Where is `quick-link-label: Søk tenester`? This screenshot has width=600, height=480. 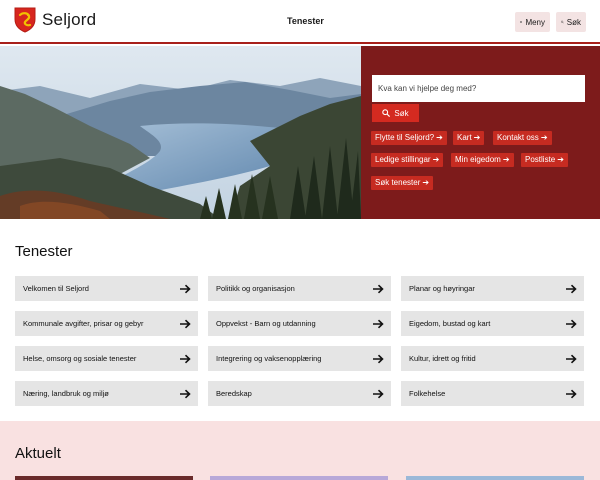
quick-link-label: Søk tenester is located at coordinates (398, 182).